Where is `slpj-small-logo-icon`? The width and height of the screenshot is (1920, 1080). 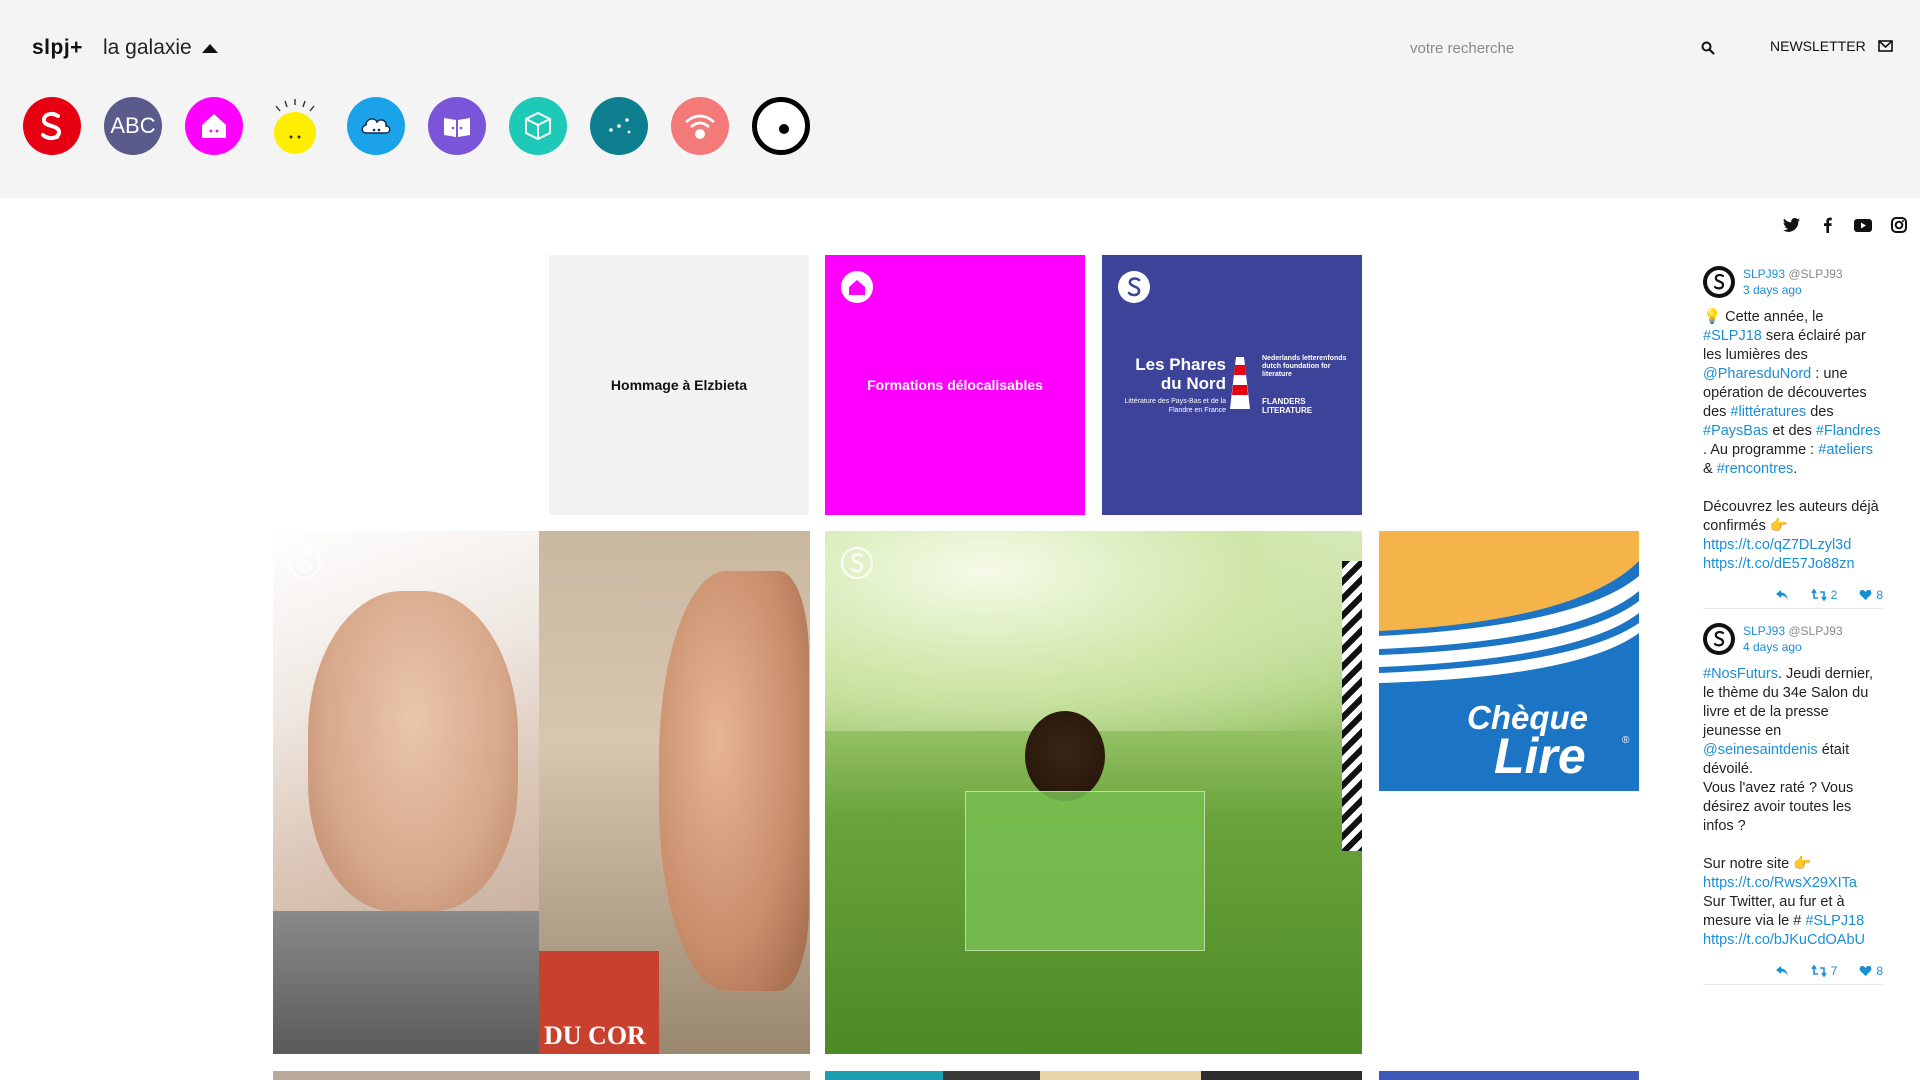
slpj-small-logo-icon is located at coordinates (1134, 287).